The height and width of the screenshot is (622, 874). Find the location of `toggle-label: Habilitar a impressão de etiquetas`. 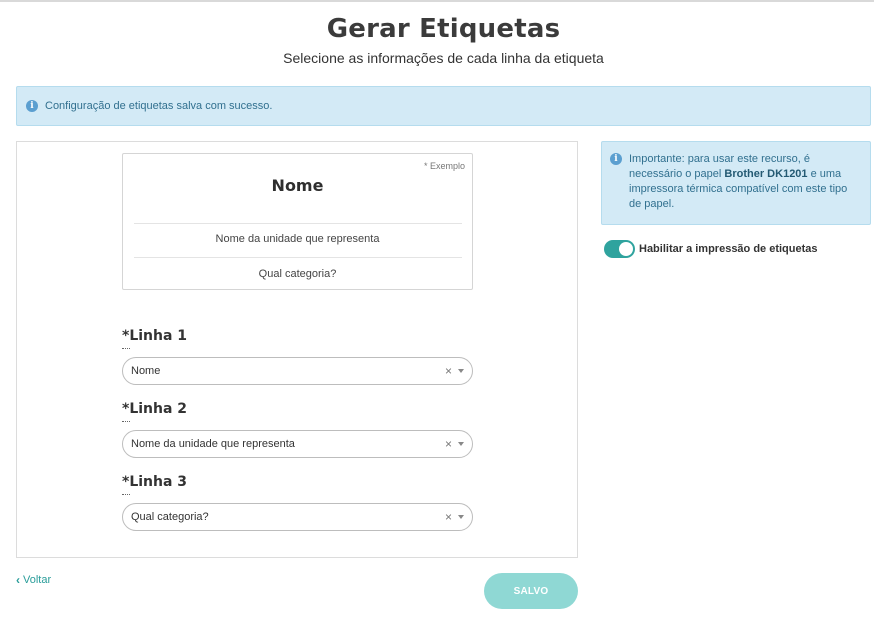

toggle-label: Habilitar a impressão de etiquetas is located at coordinates (728, 249).